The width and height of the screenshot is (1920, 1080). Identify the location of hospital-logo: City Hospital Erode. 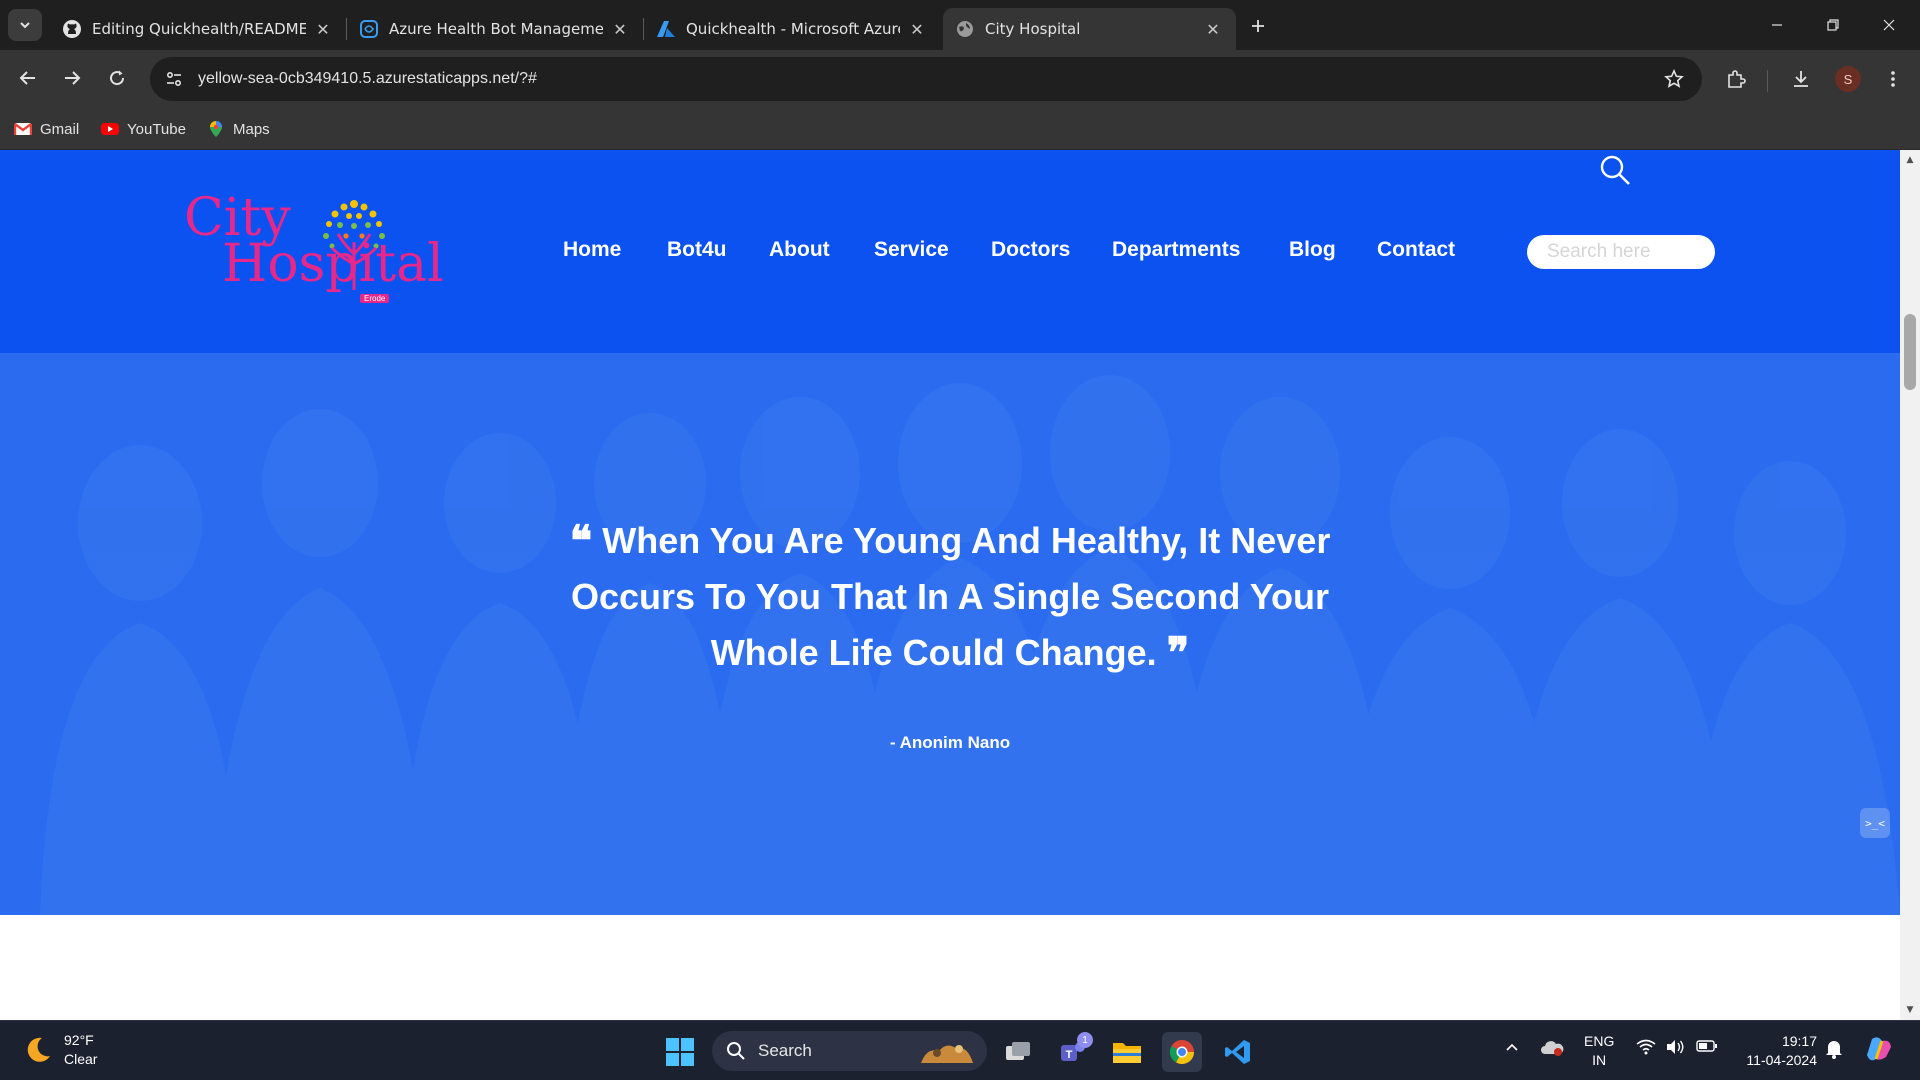
(312, 248).